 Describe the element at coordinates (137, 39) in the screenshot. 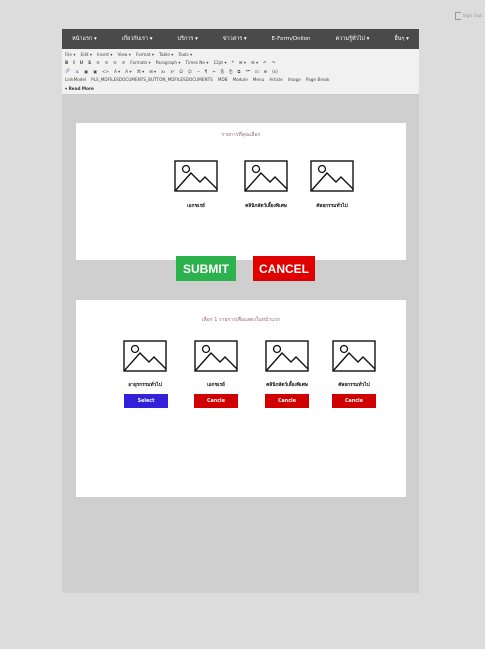

I see `nav-item-about: เกี่ยวกับเรา ▾` at that location.